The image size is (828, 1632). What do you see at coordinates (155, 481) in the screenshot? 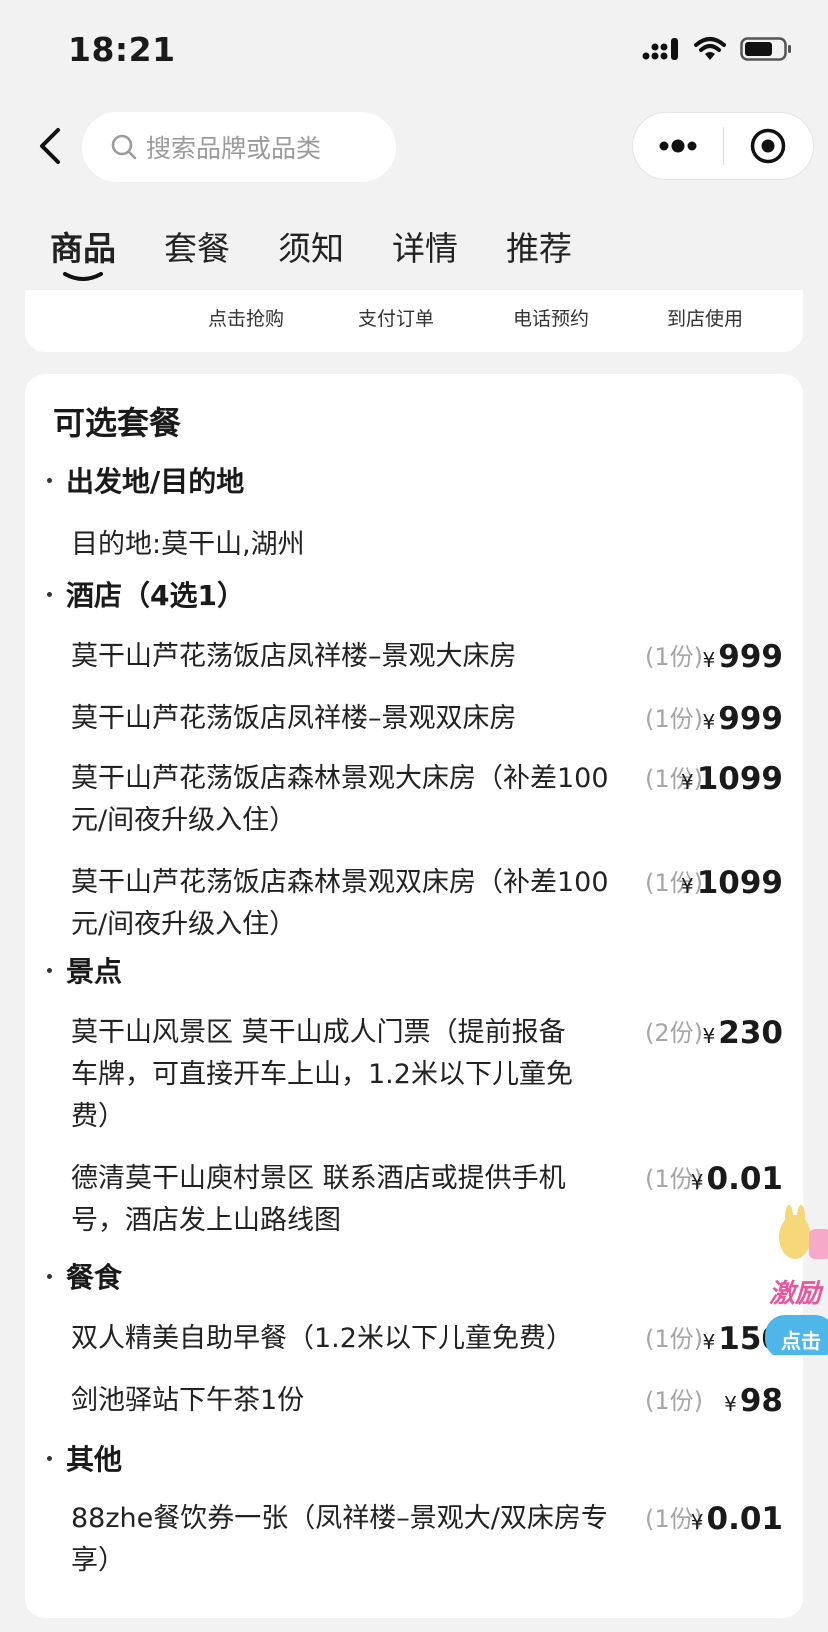
I see `section-title: 出发地/目的地` at bounding box center [155, 481].